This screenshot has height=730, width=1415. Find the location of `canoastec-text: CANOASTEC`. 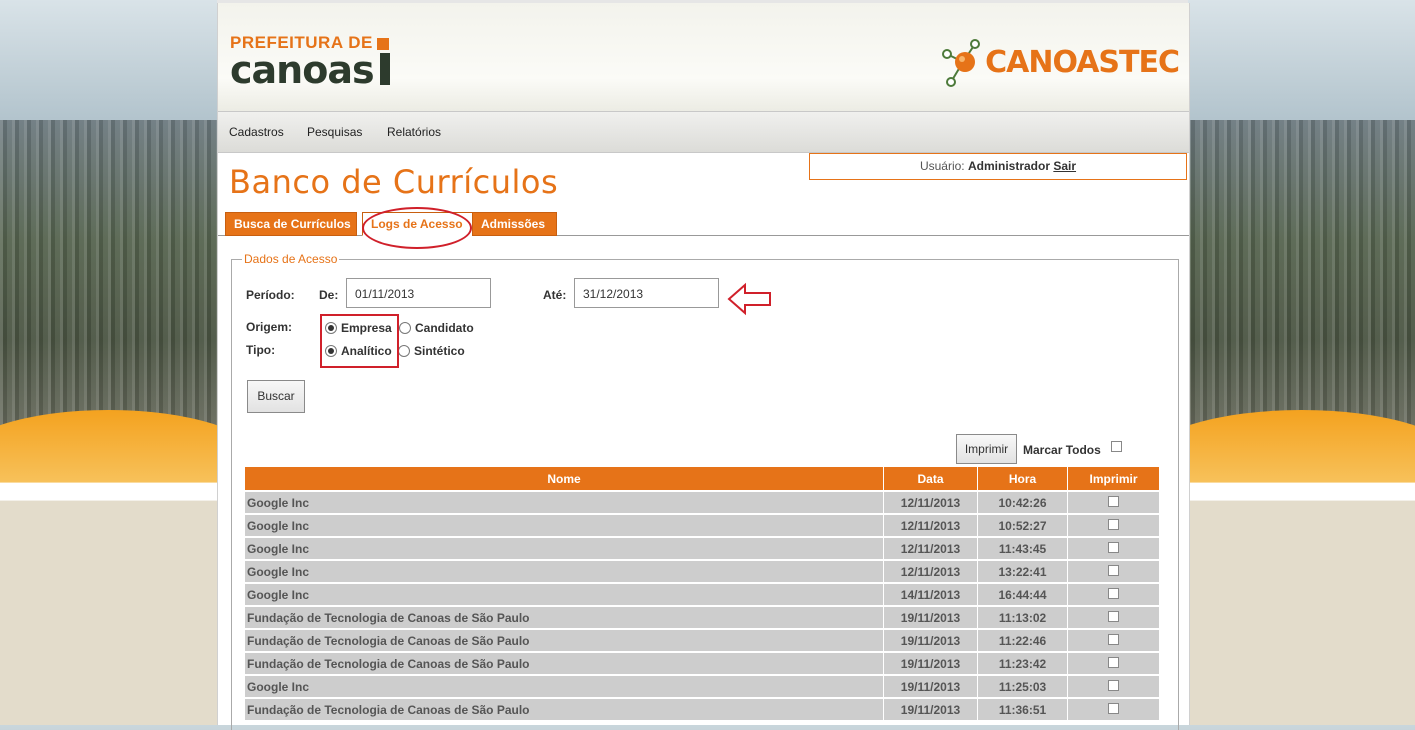

canoastec-text: CANOASTEC is located at coordinates (1082, 62).